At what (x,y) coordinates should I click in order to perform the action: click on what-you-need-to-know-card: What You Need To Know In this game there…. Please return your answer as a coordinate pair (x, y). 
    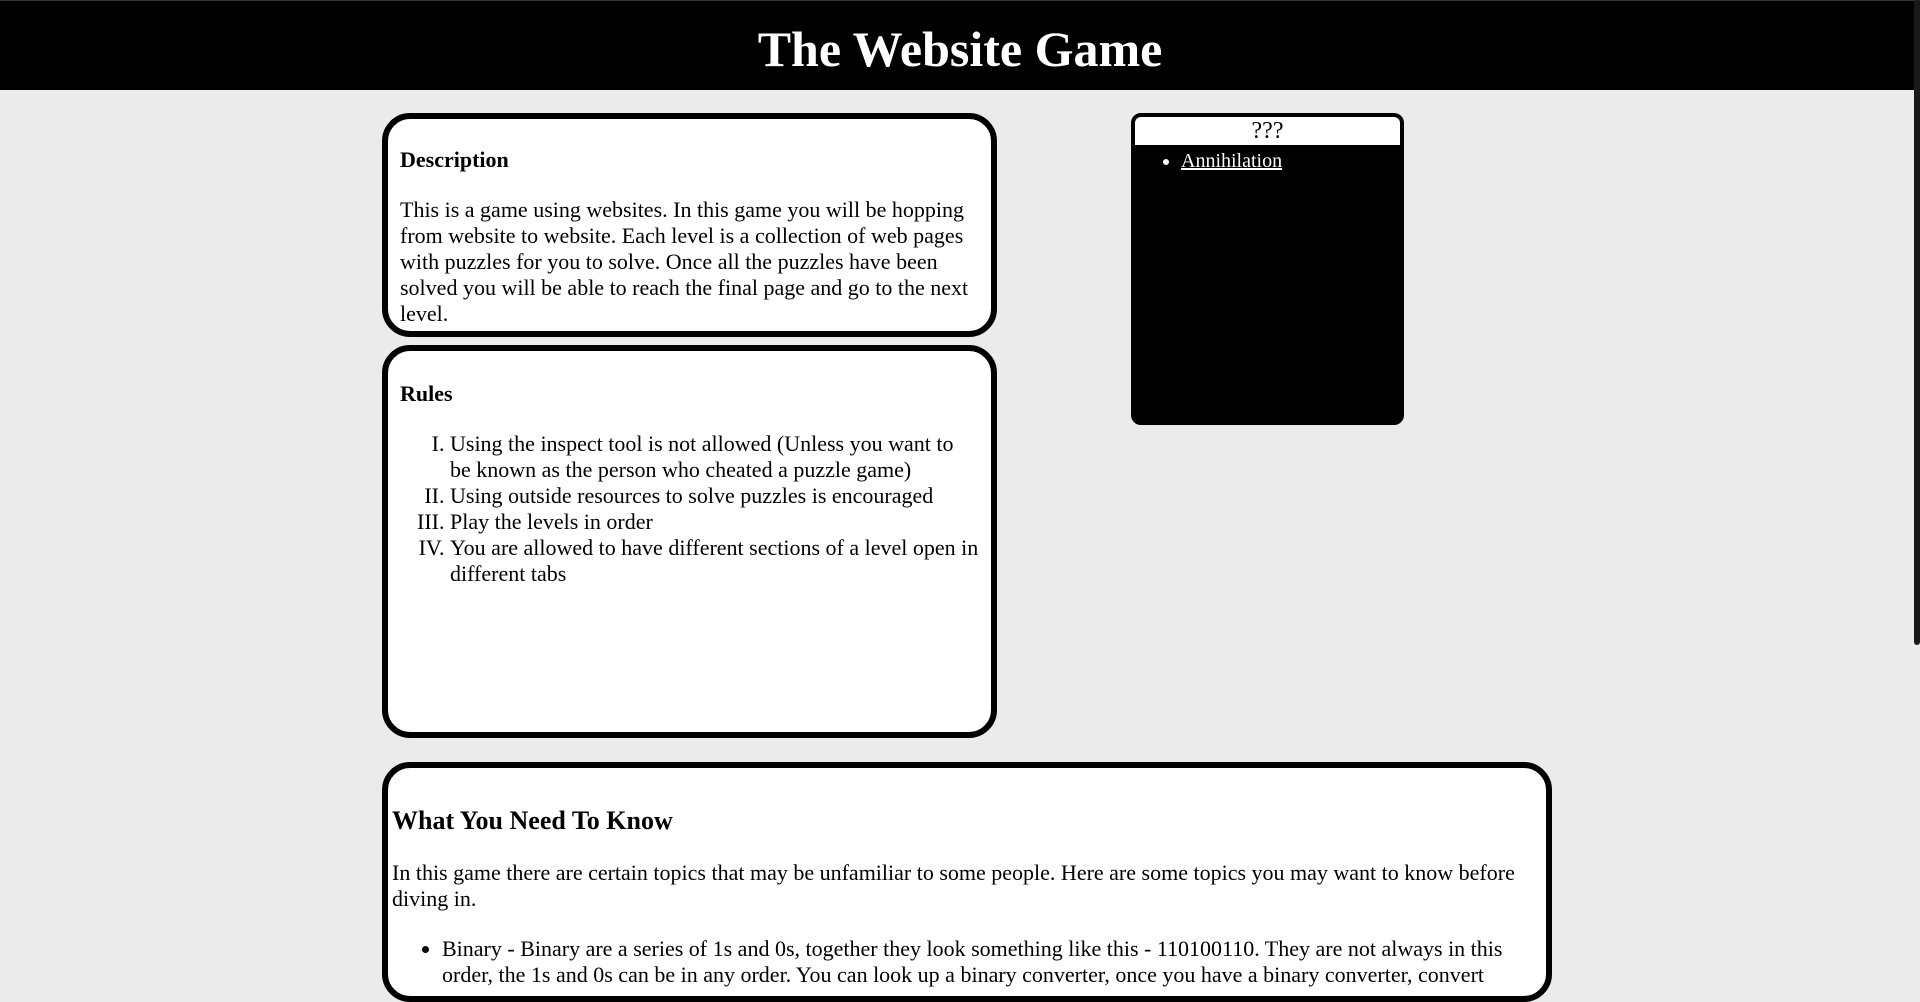
    Looking at the image, I should click on (967, 882).